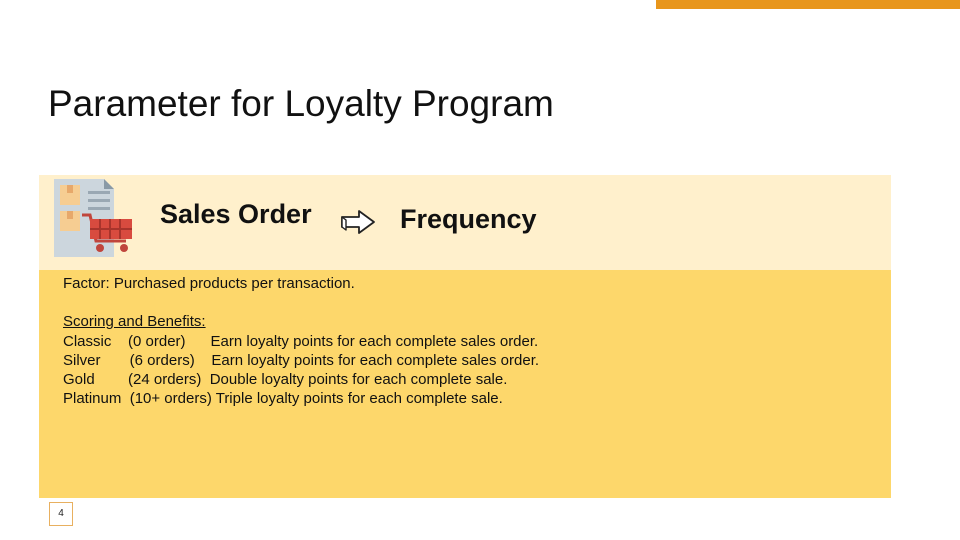 The image size is (960, 540). What do you see at coordinates (61, 514) in the screenshot?
I see `page-number: 4` at bounding box center [61, 514].